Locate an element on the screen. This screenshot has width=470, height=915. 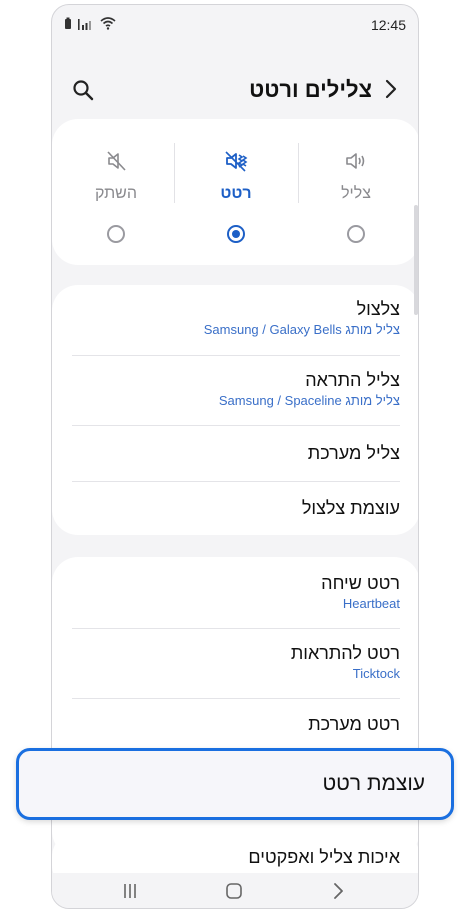
vibration-intensity-item: עוצמת רטט is located at coordinates (235, 784).